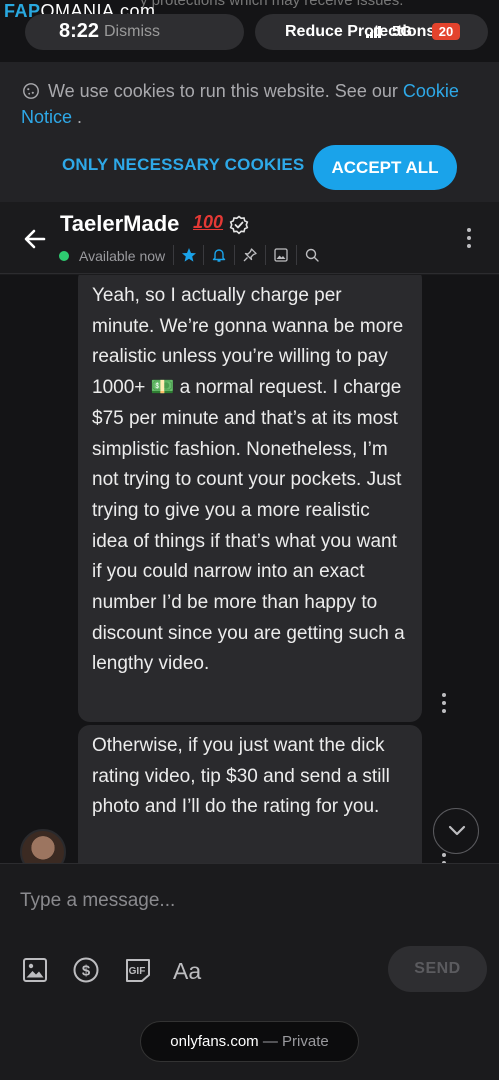  What do you see at coordinates (305, 1041) in the screenshot?
I see `private-mode-label: Private` at bounding box center [305, 1041].